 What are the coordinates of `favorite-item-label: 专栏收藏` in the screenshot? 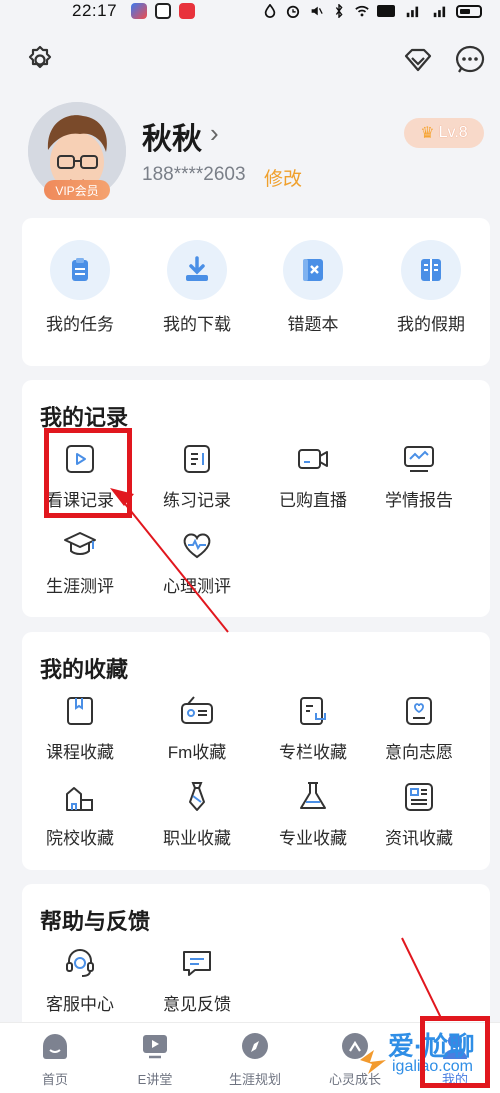 It's located at (313, 752).